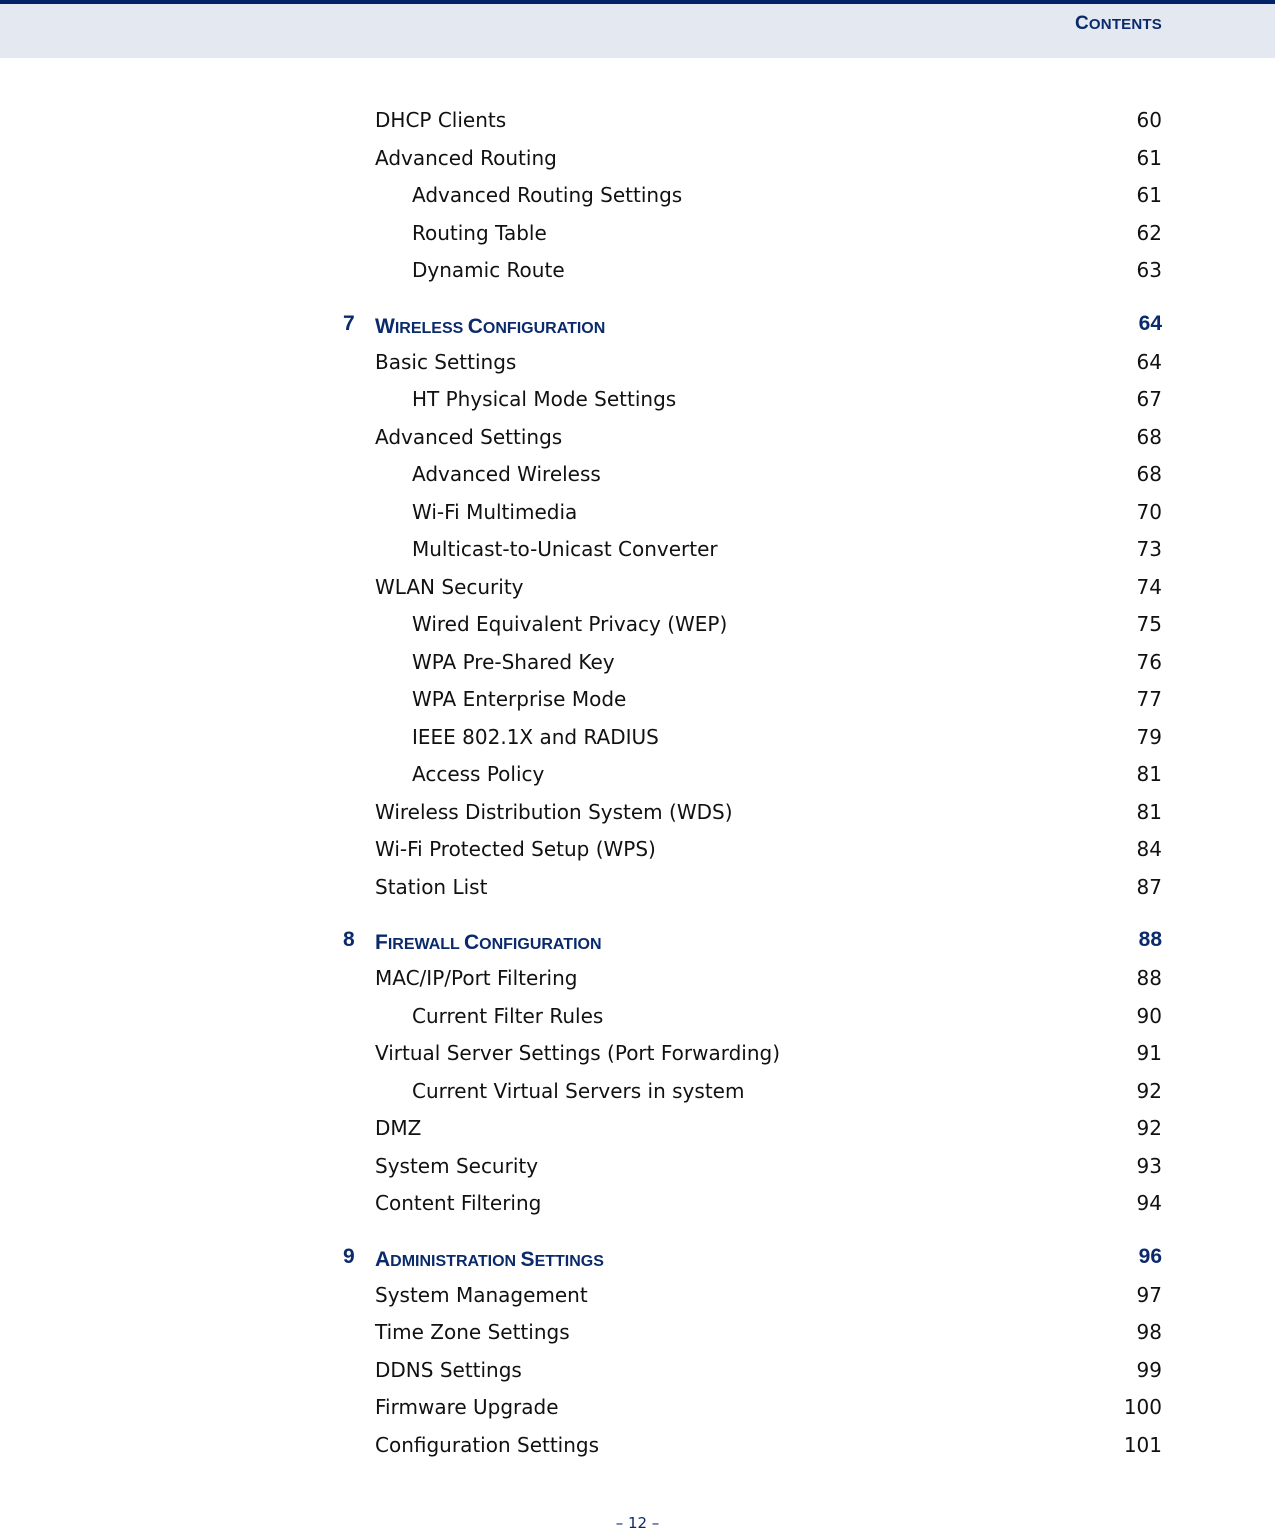  I want to click on toc-entry-label: Current Virtual Servers in system, so click(578, 1090).